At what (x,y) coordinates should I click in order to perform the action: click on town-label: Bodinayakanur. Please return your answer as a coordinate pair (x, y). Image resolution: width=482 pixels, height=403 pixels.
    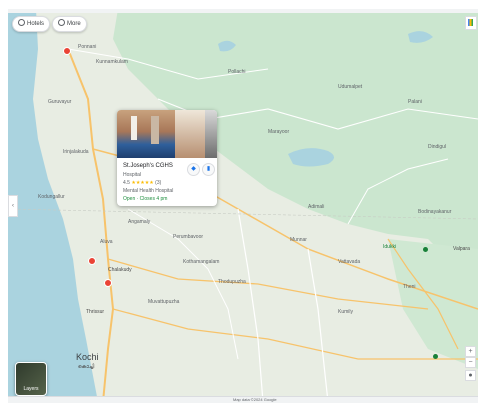
    Looking at the image, I should click on (435, 212).